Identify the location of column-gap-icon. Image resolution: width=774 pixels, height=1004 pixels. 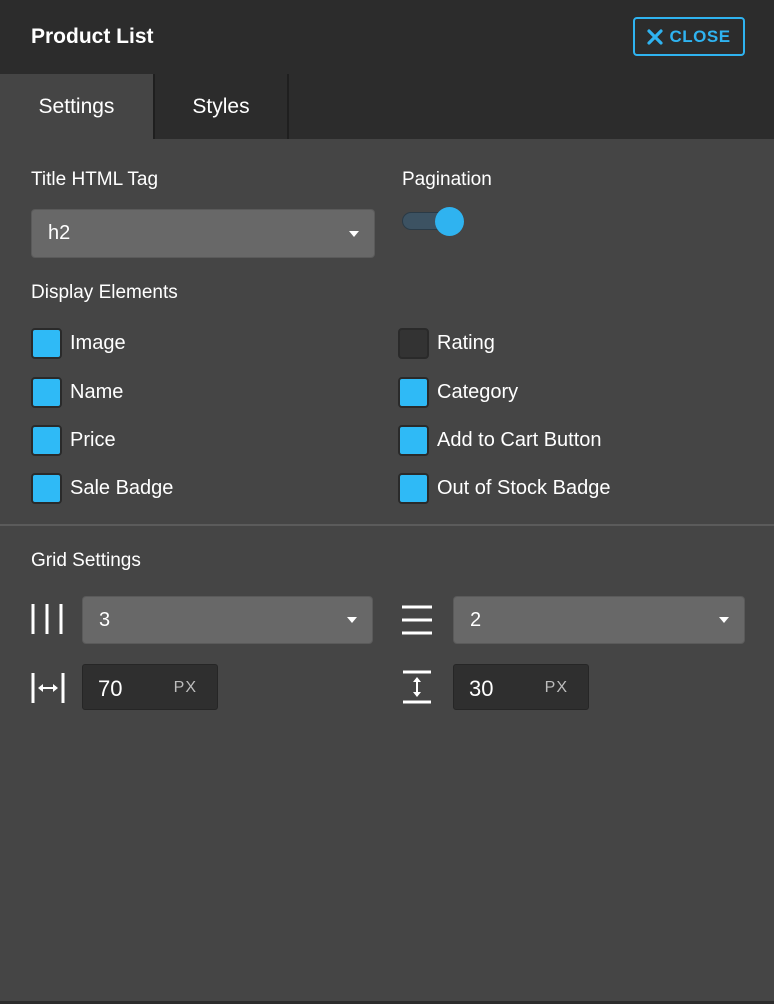
(48, 688).